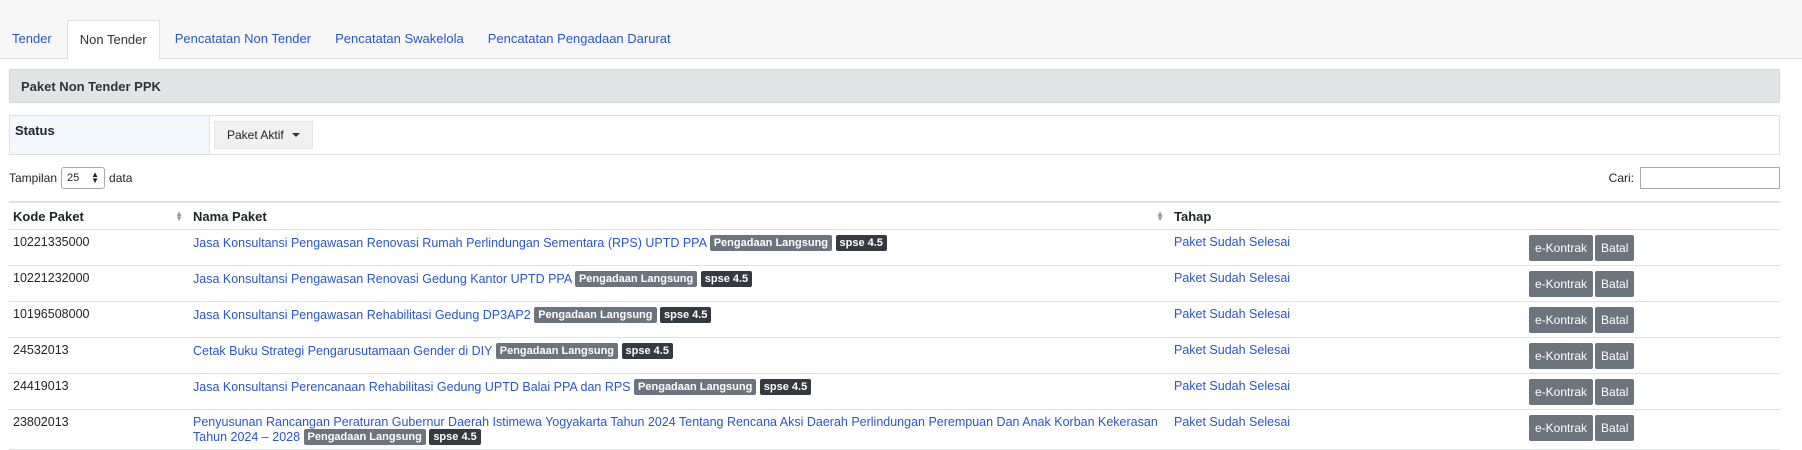 This screenshot has width=1802, height=450. I want to click on kode-paket-cell: 10221335000, so click(99, 247).